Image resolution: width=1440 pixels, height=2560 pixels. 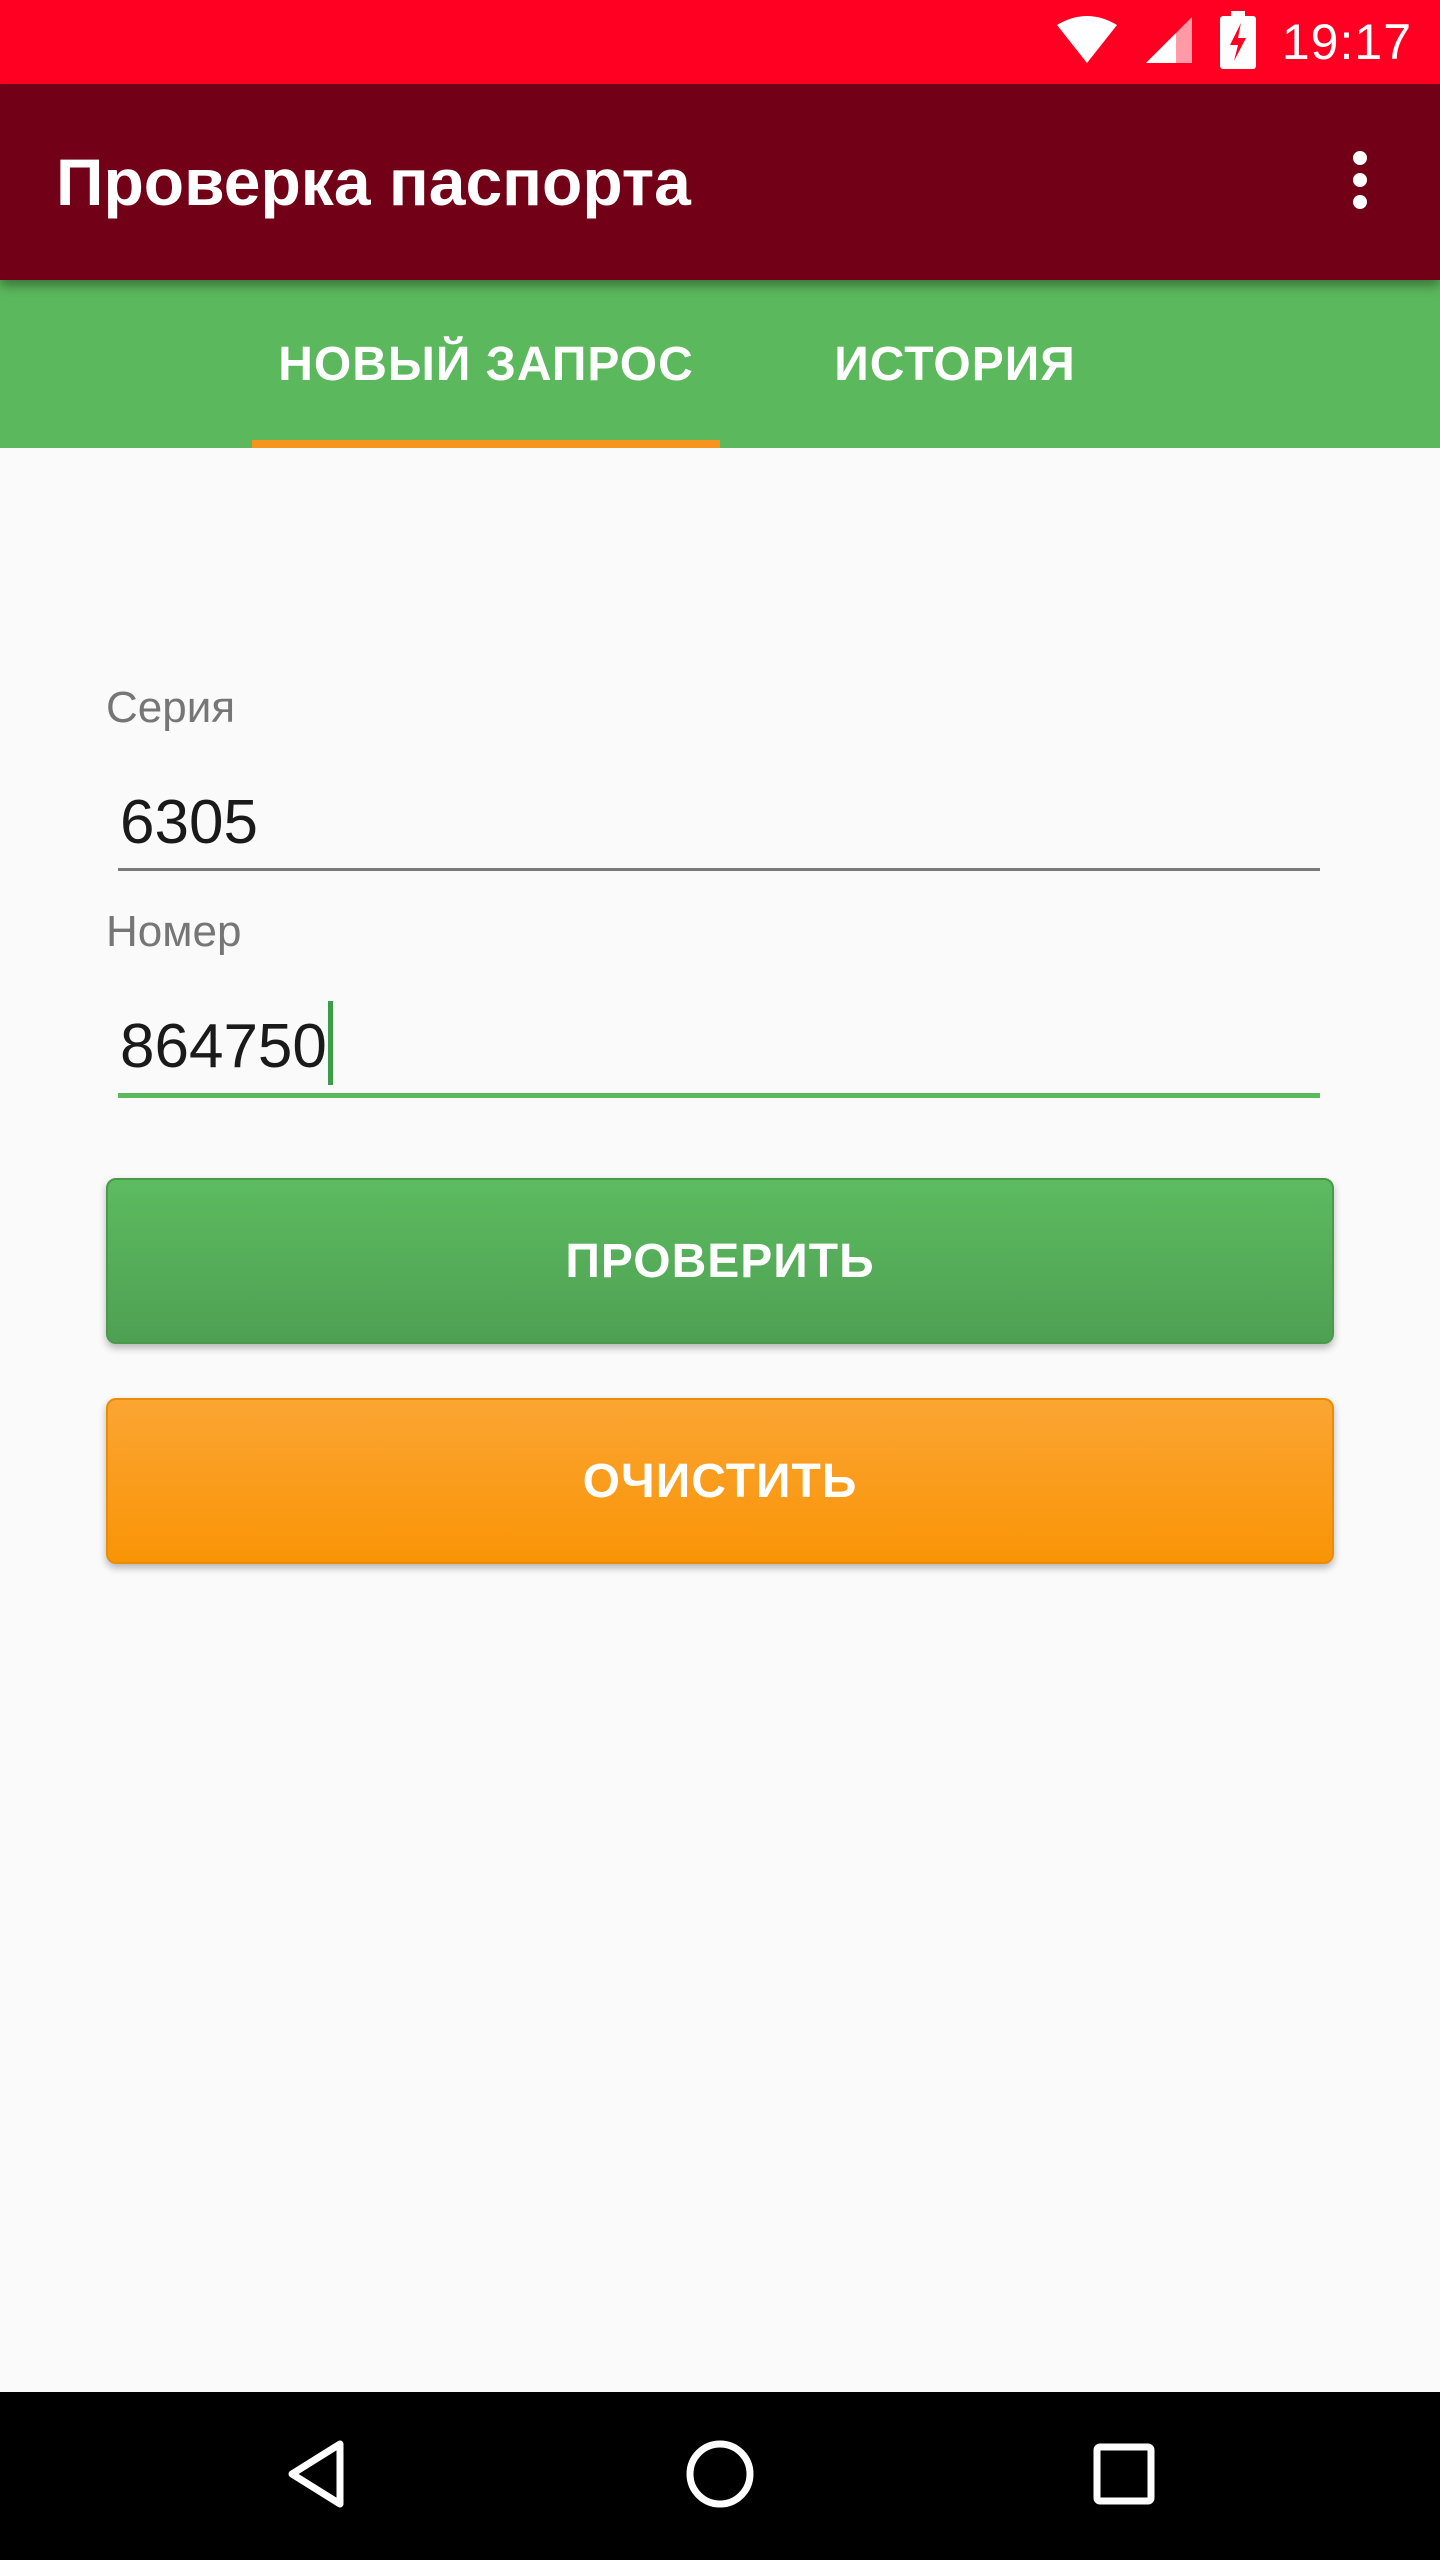 What do you see at coordinates (720, 182) in the screenshot?
I see `app-bar: Проверка паспорта` at bounding box center [720, 182].